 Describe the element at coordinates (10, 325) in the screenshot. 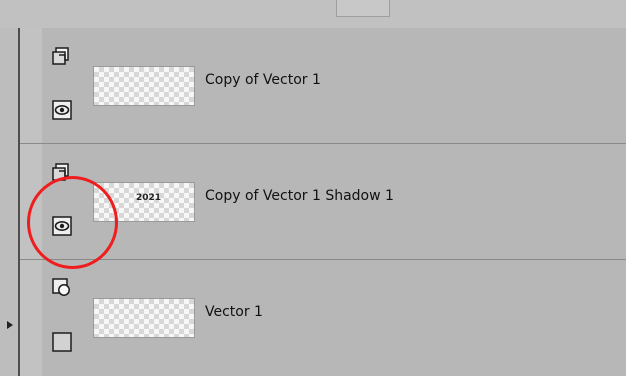

I see `expand-arrow-icon` at that location.